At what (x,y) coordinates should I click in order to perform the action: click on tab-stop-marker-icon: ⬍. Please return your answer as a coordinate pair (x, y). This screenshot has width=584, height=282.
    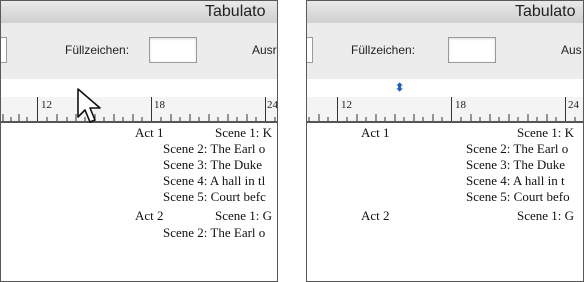
    Looking at the image, I should click on (399, 87).